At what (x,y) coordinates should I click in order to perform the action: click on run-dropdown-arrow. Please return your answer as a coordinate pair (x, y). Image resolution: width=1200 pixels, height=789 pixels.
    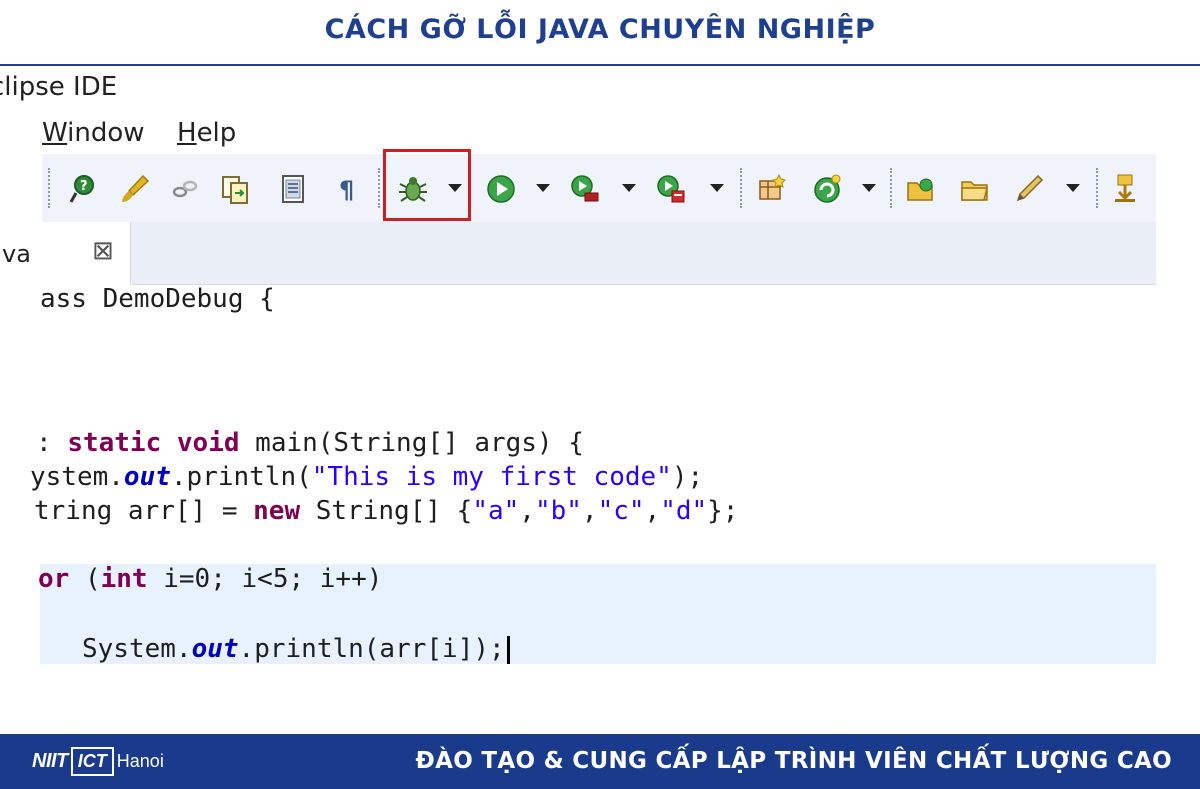
    Looking at the image, I should click on (543, 188).